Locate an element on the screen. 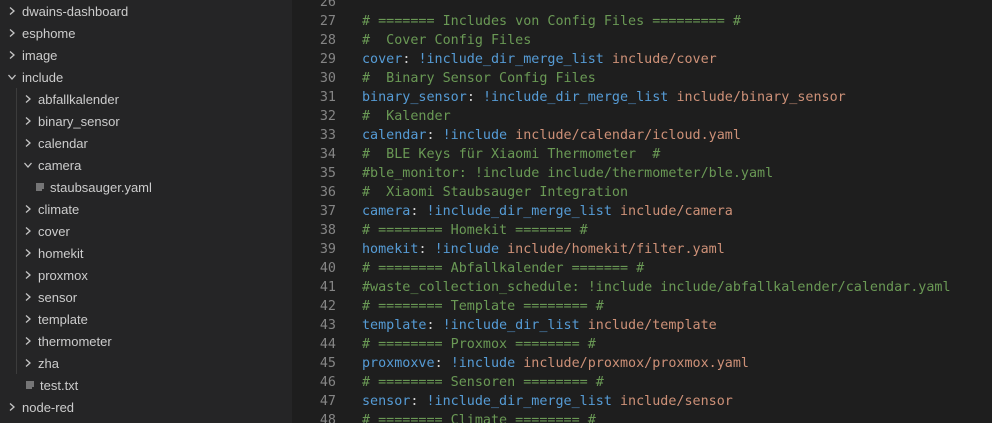 The width and height of the screenshot is (992, 423). line-number: 35 is located at coordinates (327, 173).